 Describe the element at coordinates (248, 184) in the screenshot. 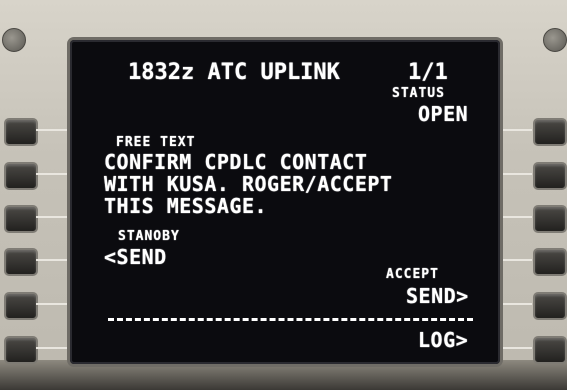

I see `message-line: WITH KUSA. ROGER/ACCEPT` at that location.